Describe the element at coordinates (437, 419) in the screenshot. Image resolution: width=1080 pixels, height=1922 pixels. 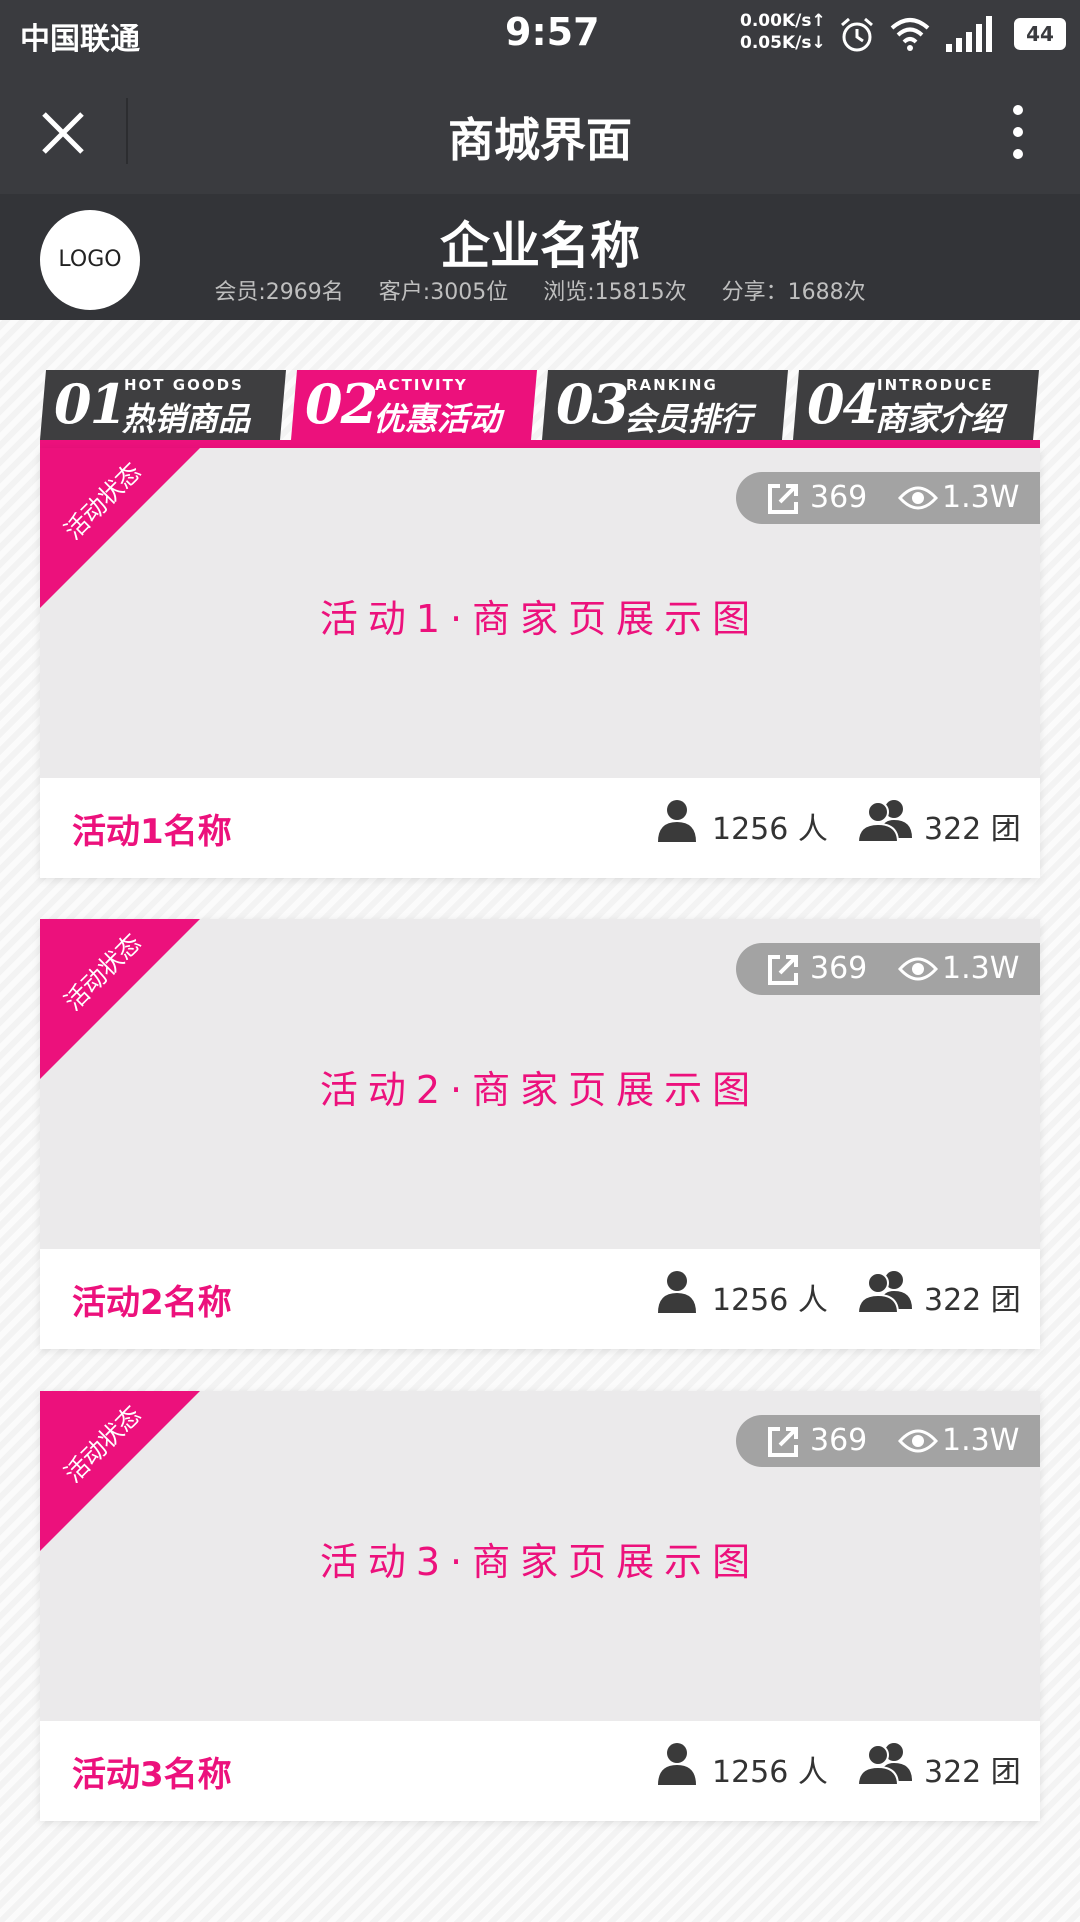
I see `tab-label: 优惠活动` at that location.